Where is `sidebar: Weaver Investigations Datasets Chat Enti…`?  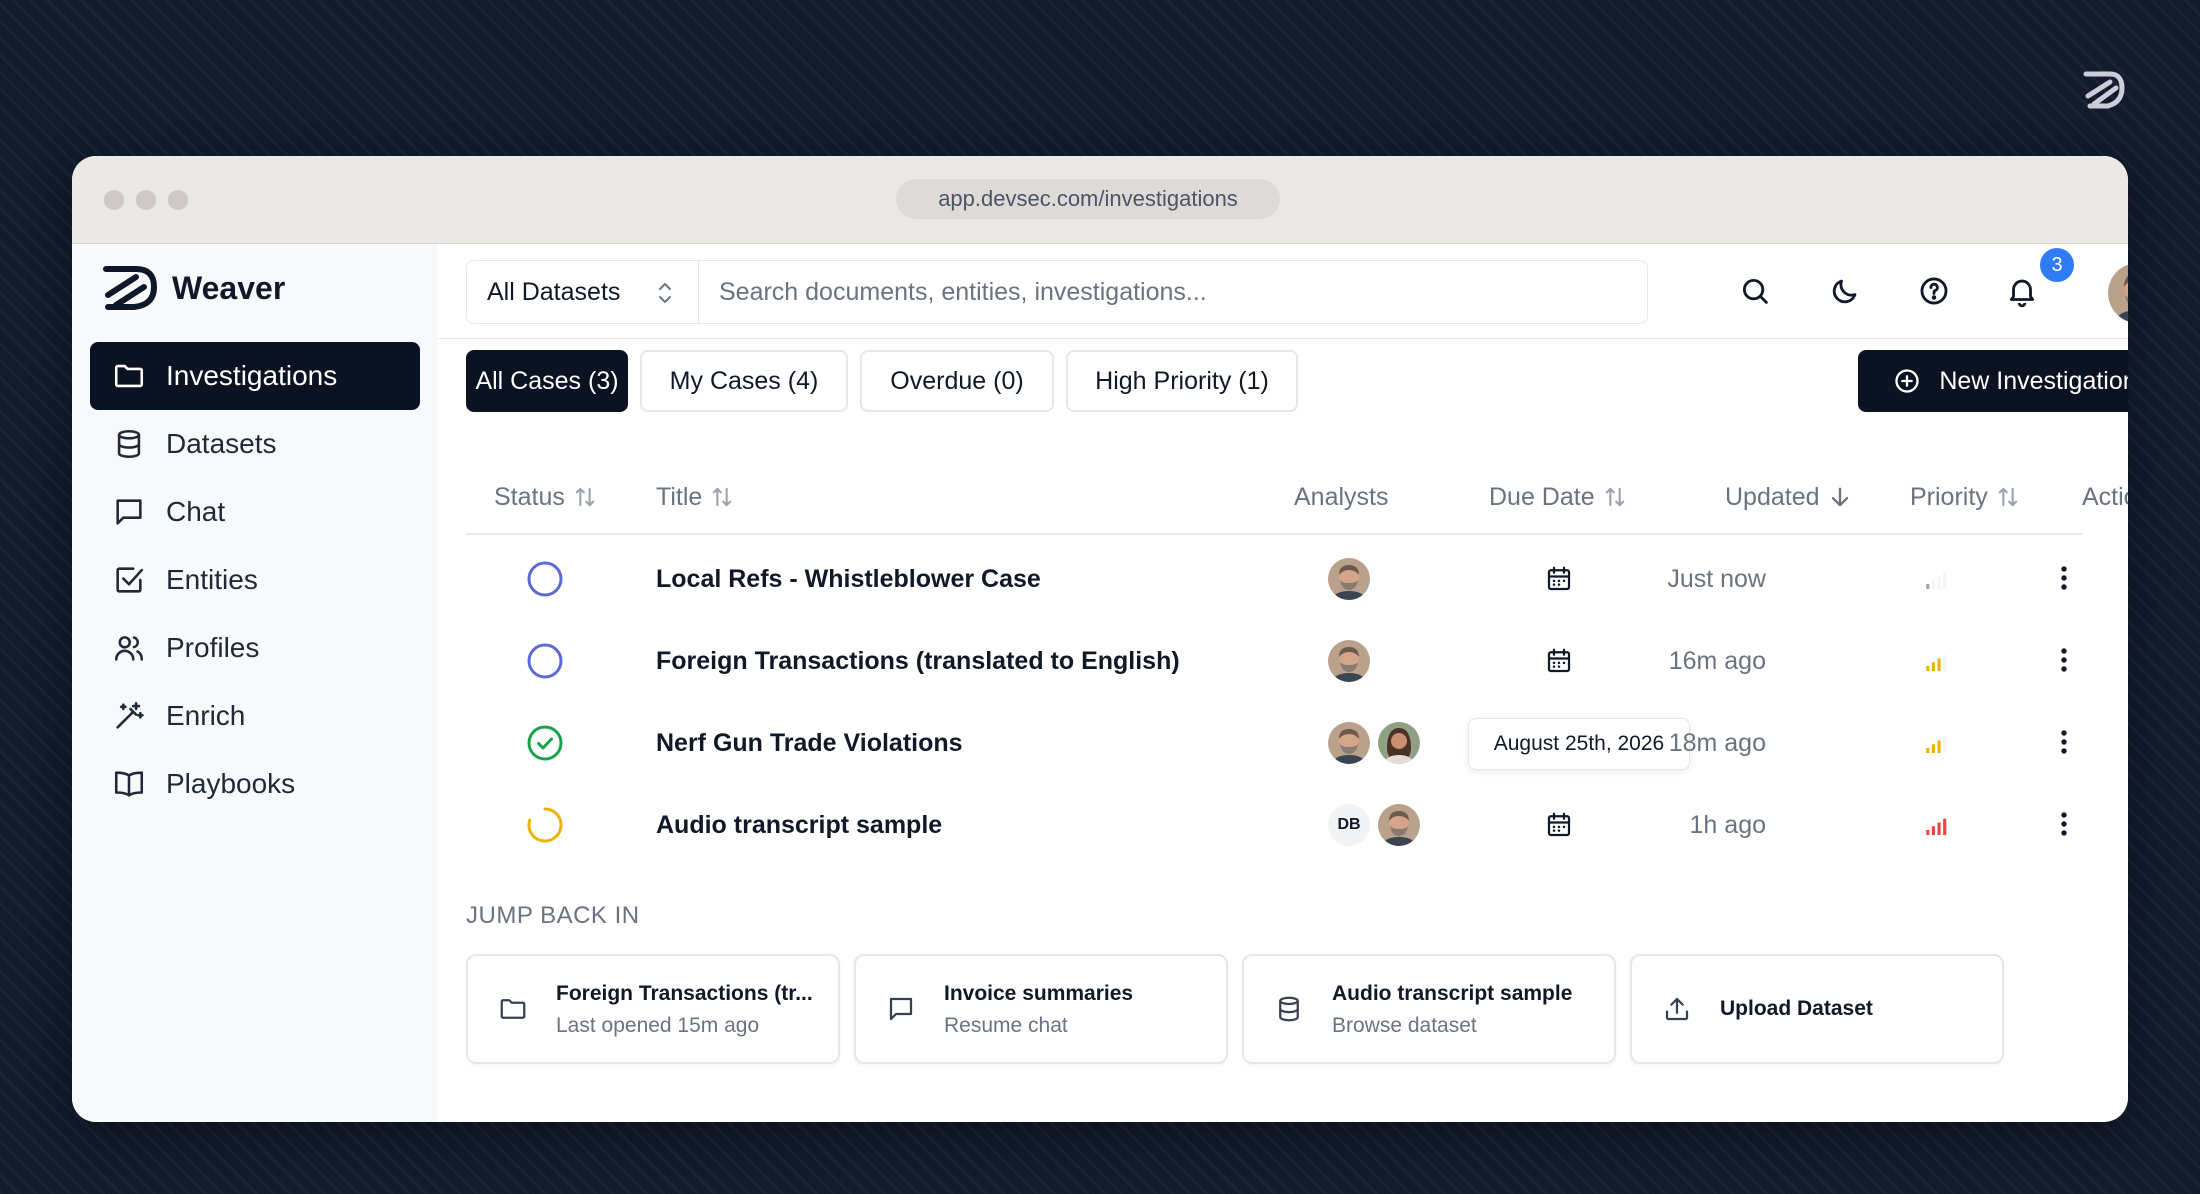
sidebar: Weaver Investigations Datasets Chat Enti… is located at coordinates (255, 683).